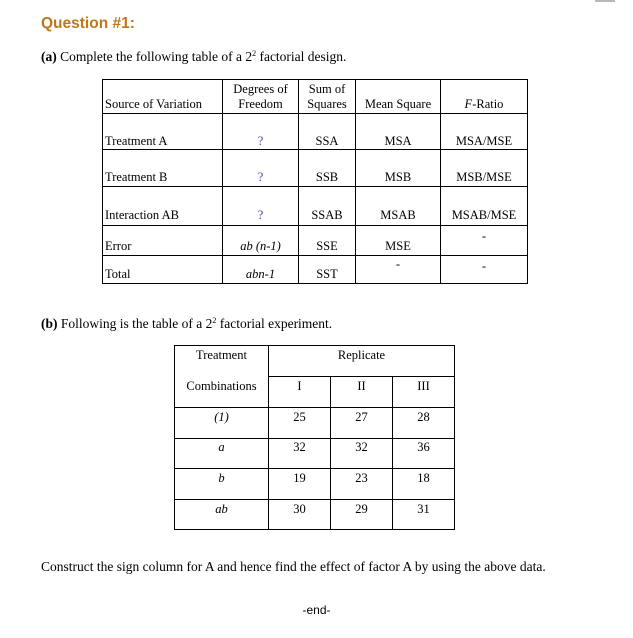 This screenshot has height=638, width=633. What do you see at coordinates (361, 509) in the screenshot?
I see `row-value: 29` at bounding box center [361, 509].